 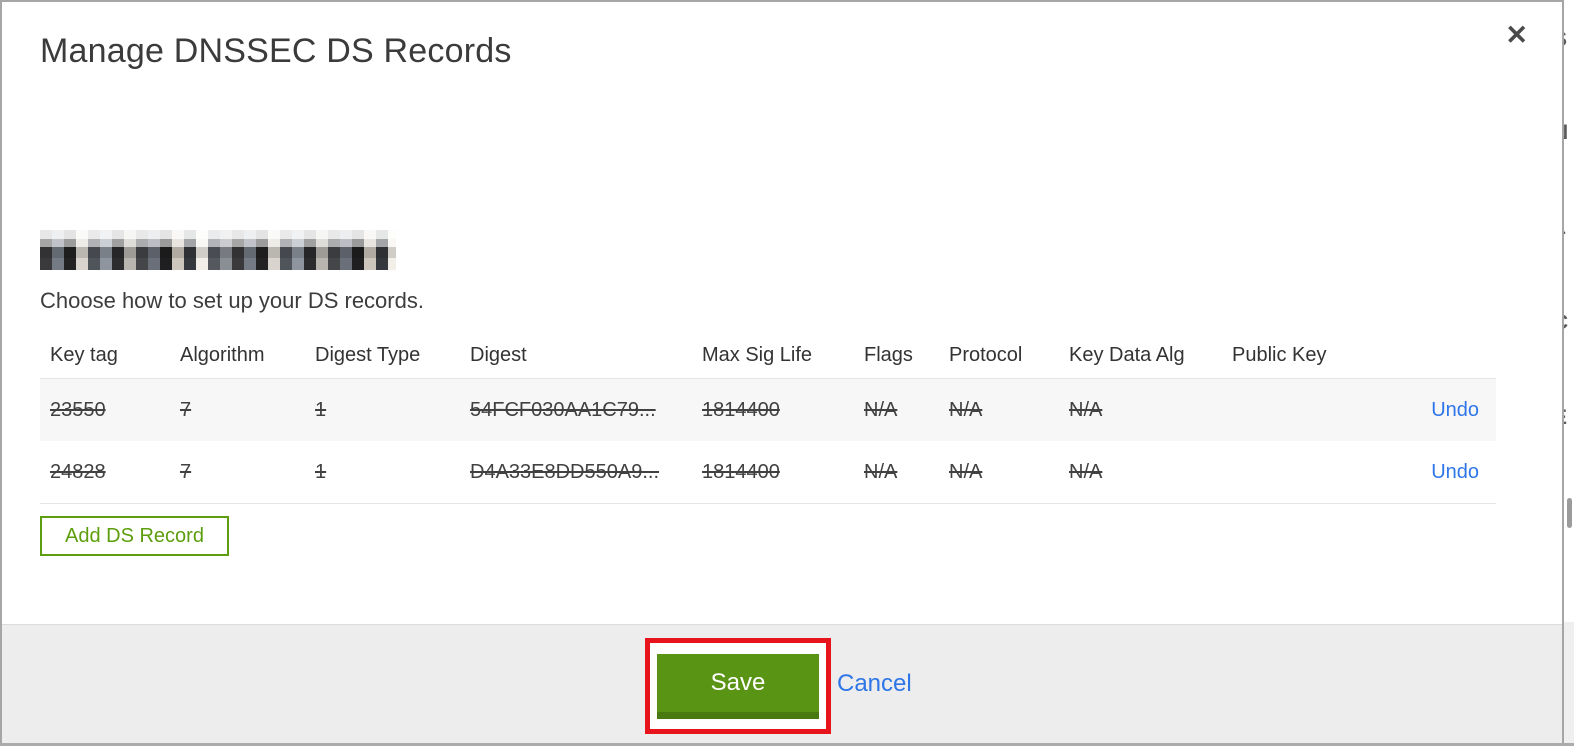 What do you see at coordinates (78, 409) in the screenshot?
I see `key-tag-value: 23550` at bounding box center [78, 409].